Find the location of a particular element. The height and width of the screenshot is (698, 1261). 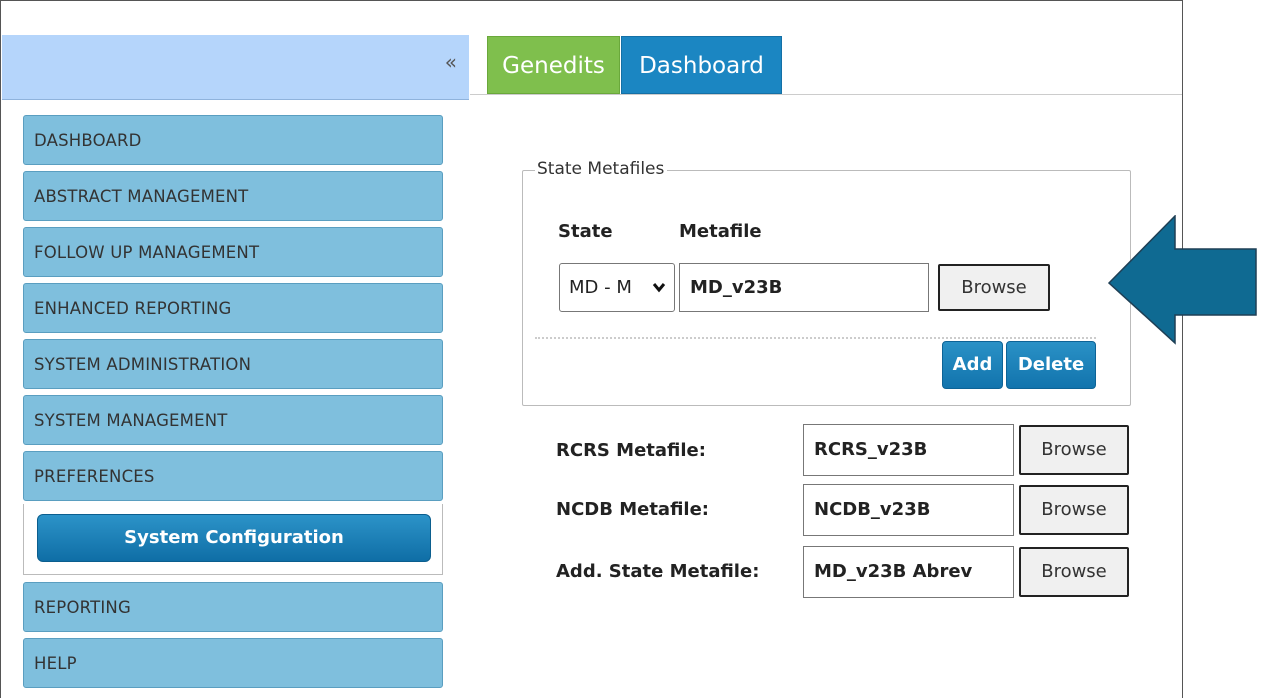

state-metafile-browse-button: Browse is located at coordinates (994, 287).